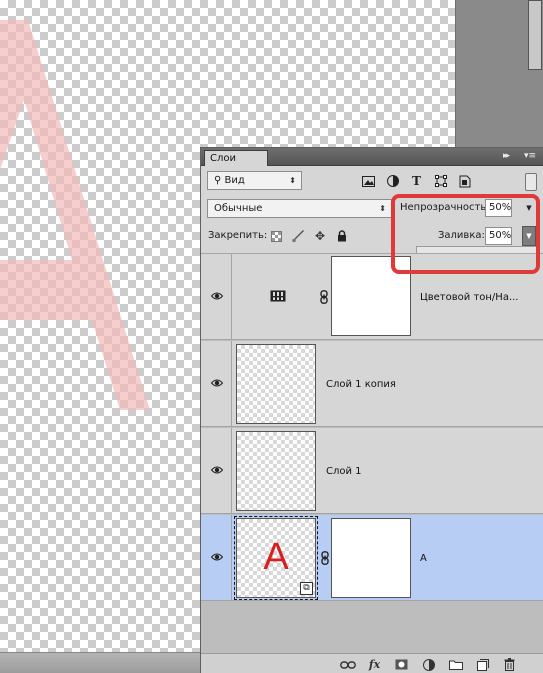 This screenshot has height=673, width=543. Describe the element at coordinates (344, 471) in the screenshot. I see `layer-name: Слой 1` at that location.